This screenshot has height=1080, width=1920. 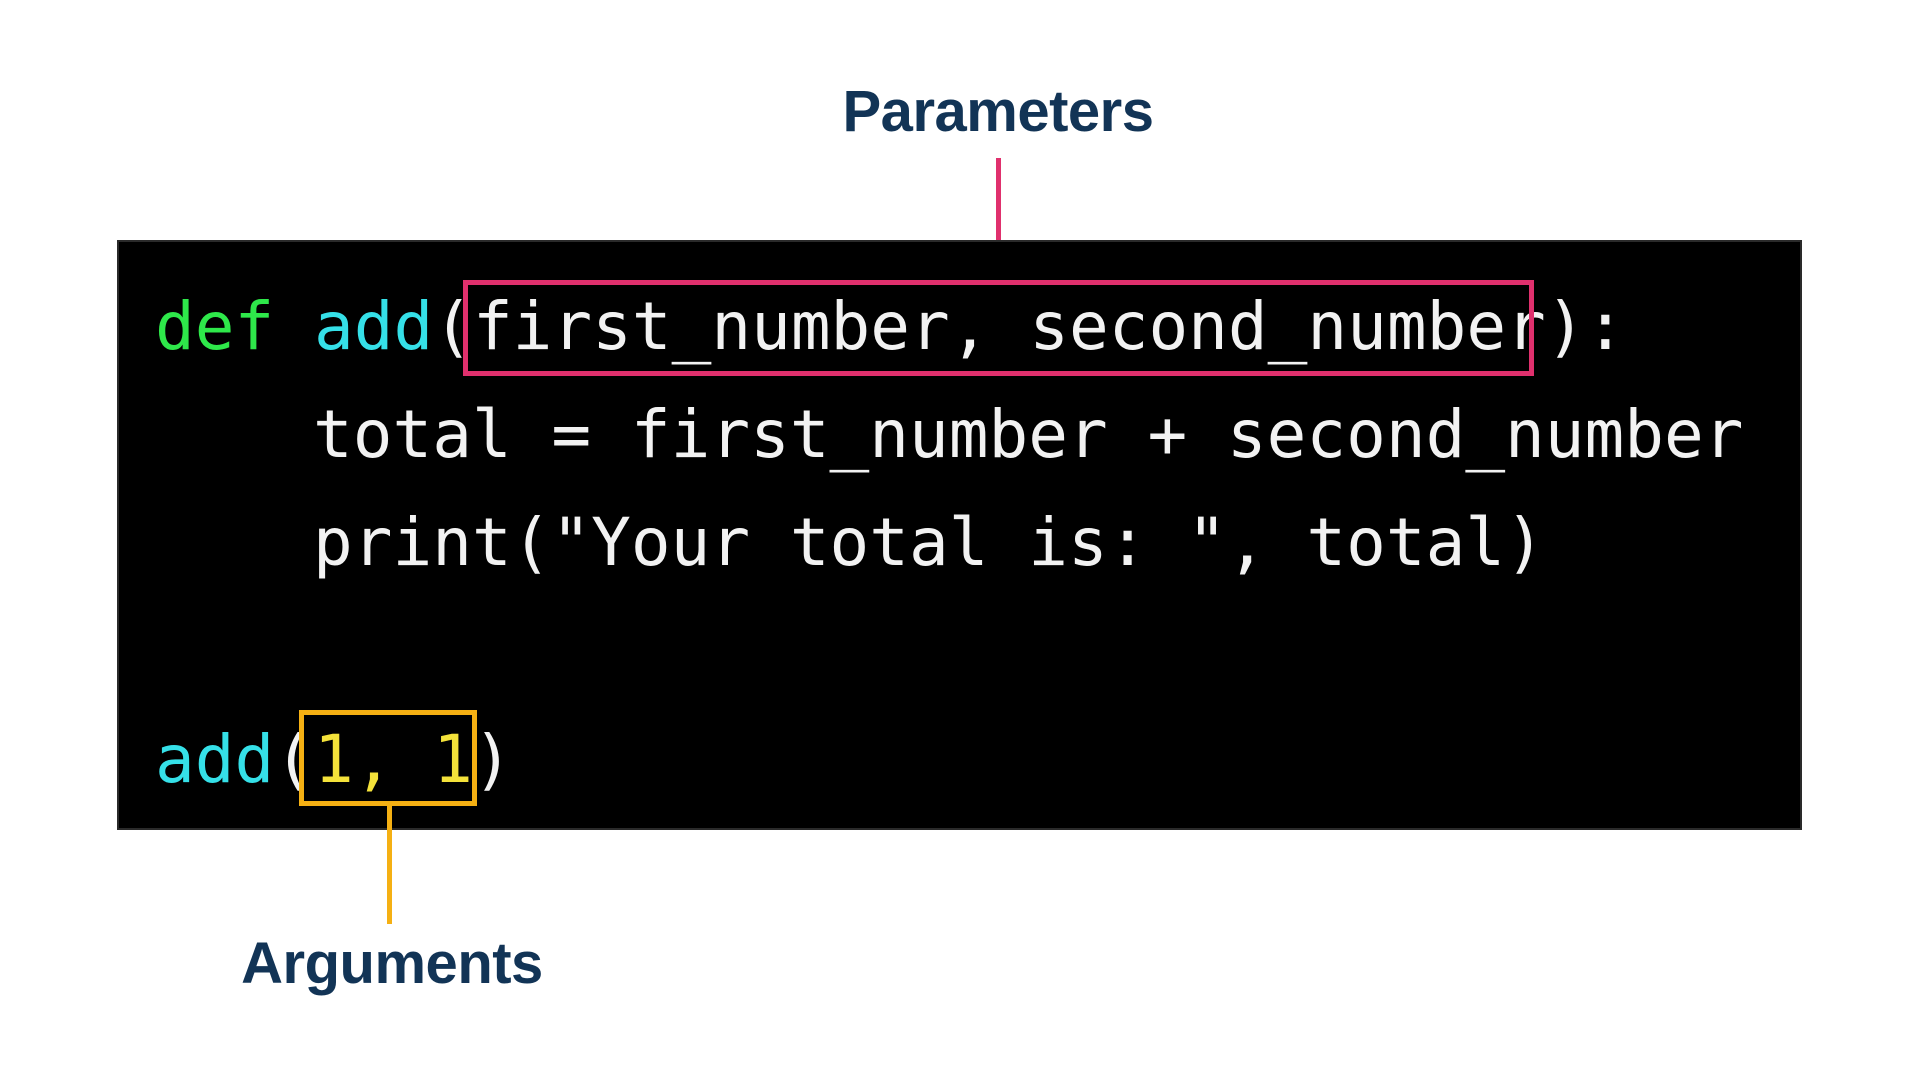 I want to click on close-paren-colon: ):, so click(x=1585, y=326).